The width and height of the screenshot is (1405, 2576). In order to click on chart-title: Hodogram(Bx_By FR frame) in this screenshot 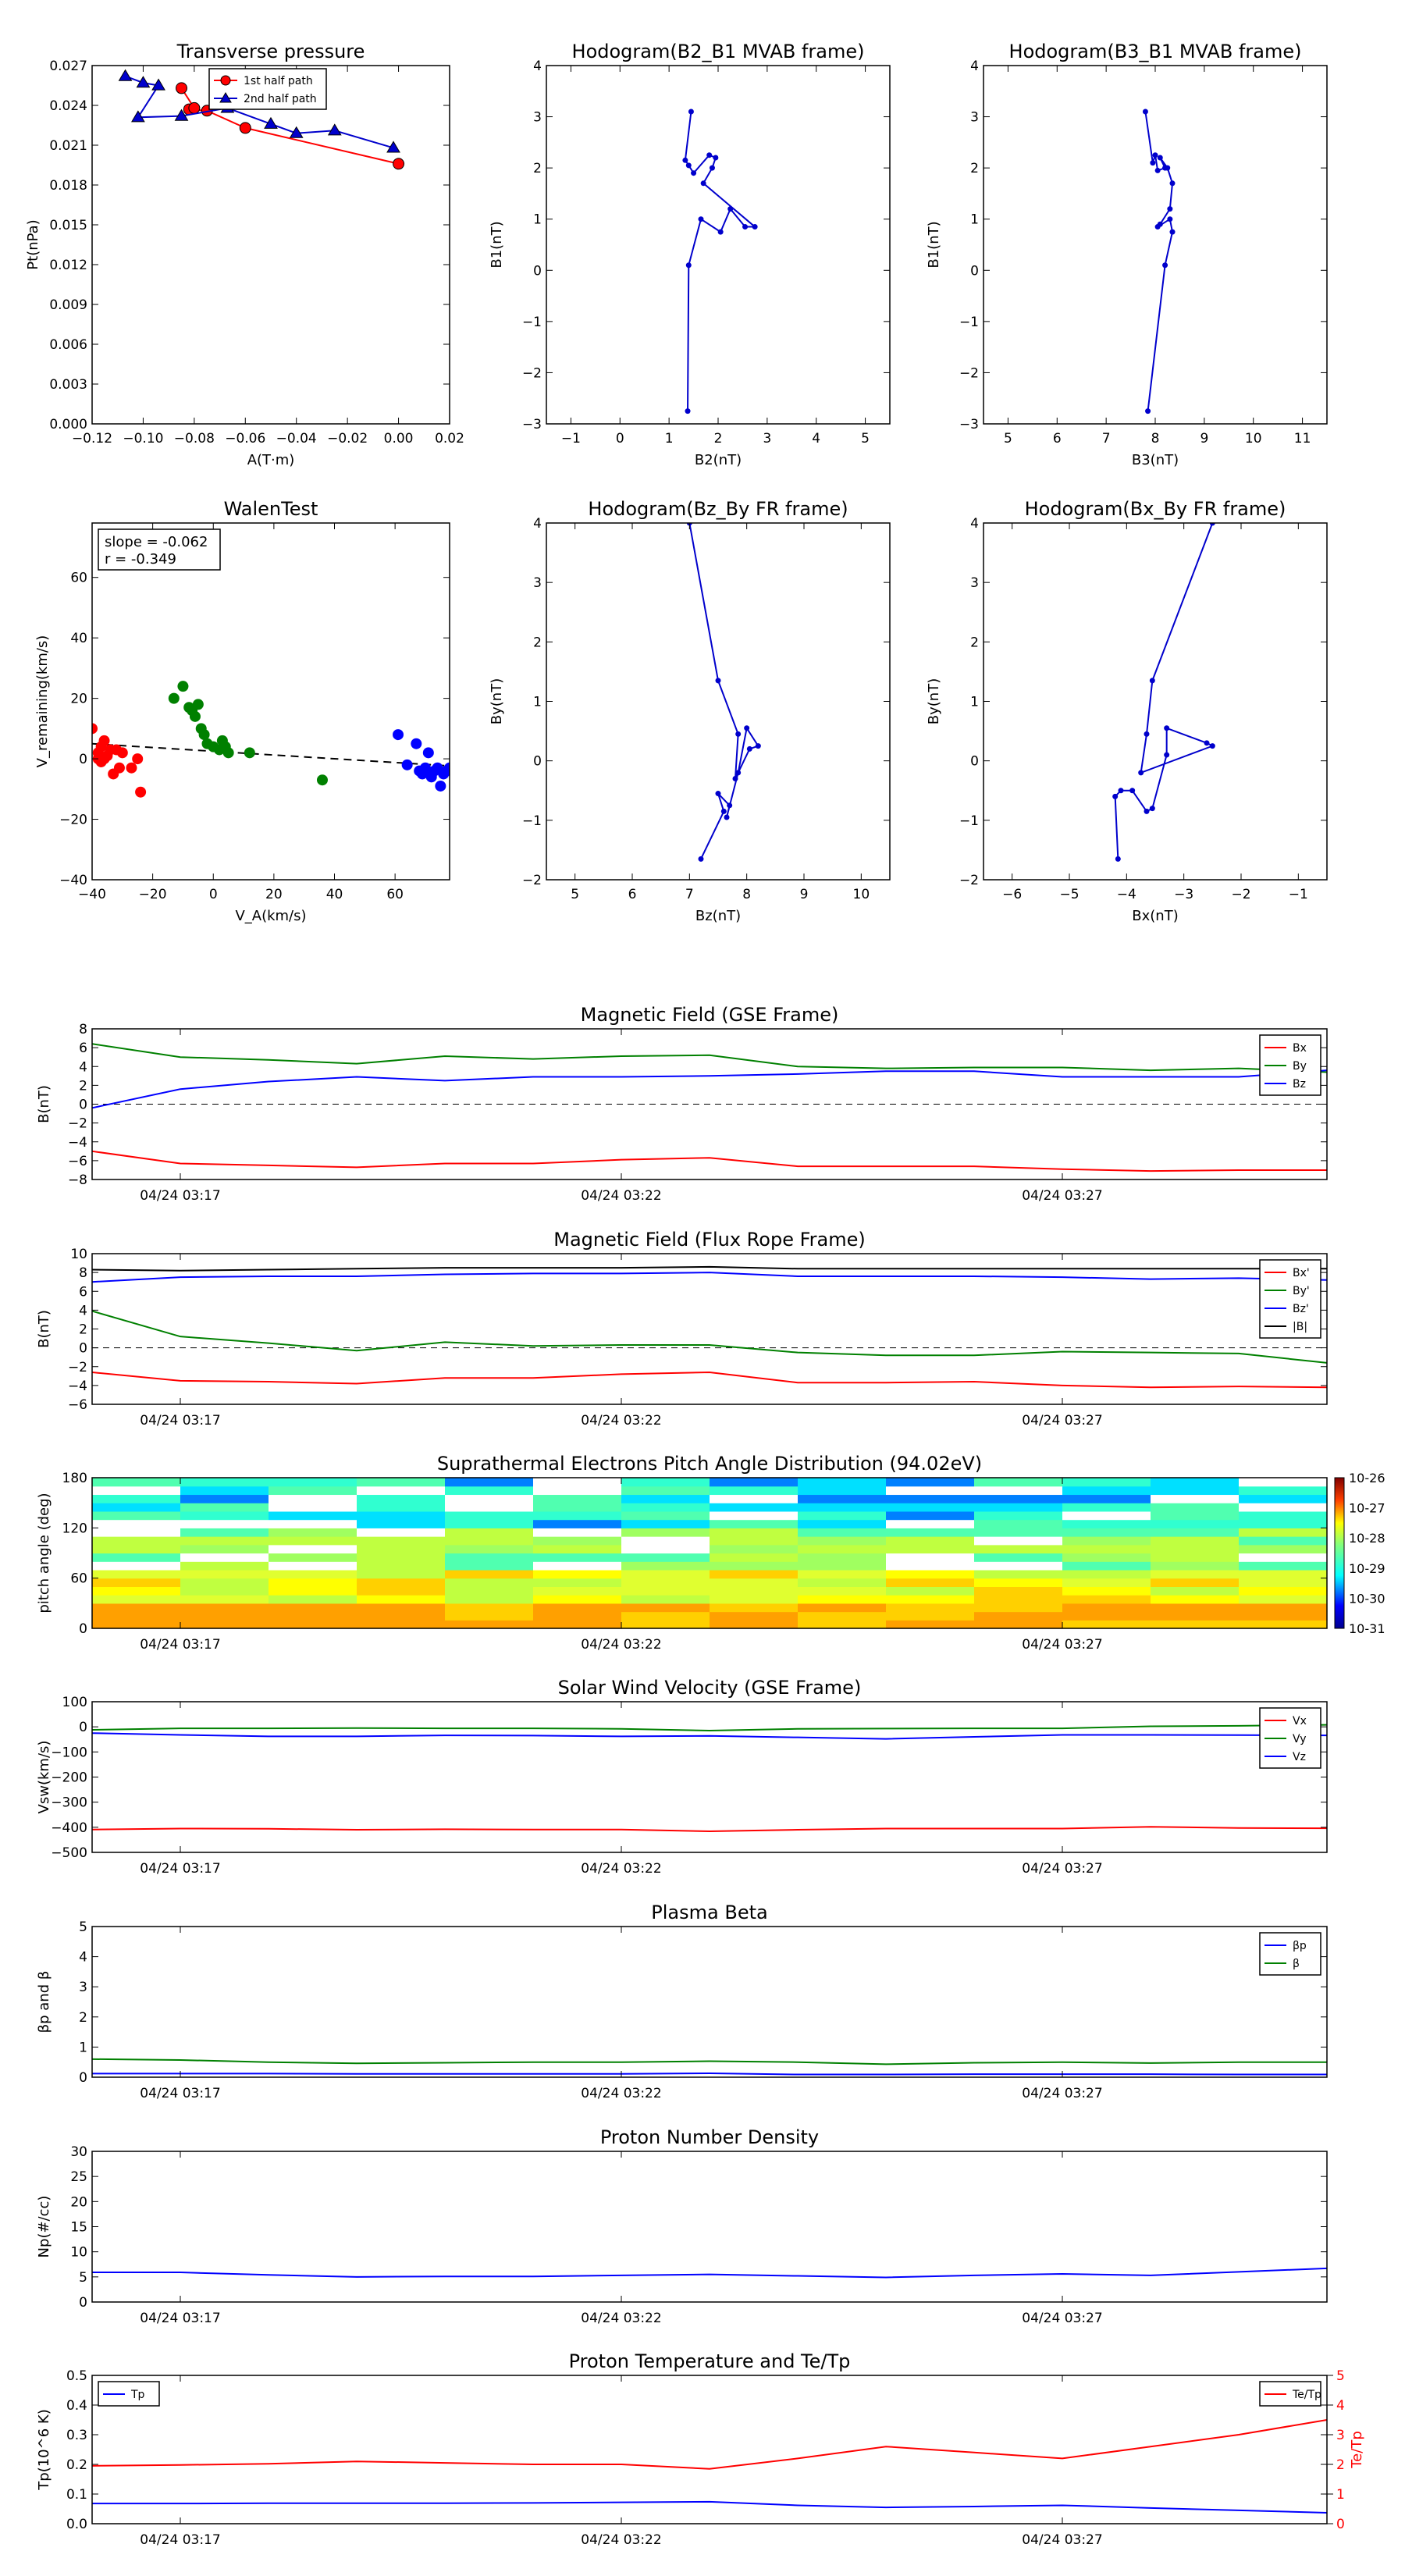, I will do `click(1155, 509)`.